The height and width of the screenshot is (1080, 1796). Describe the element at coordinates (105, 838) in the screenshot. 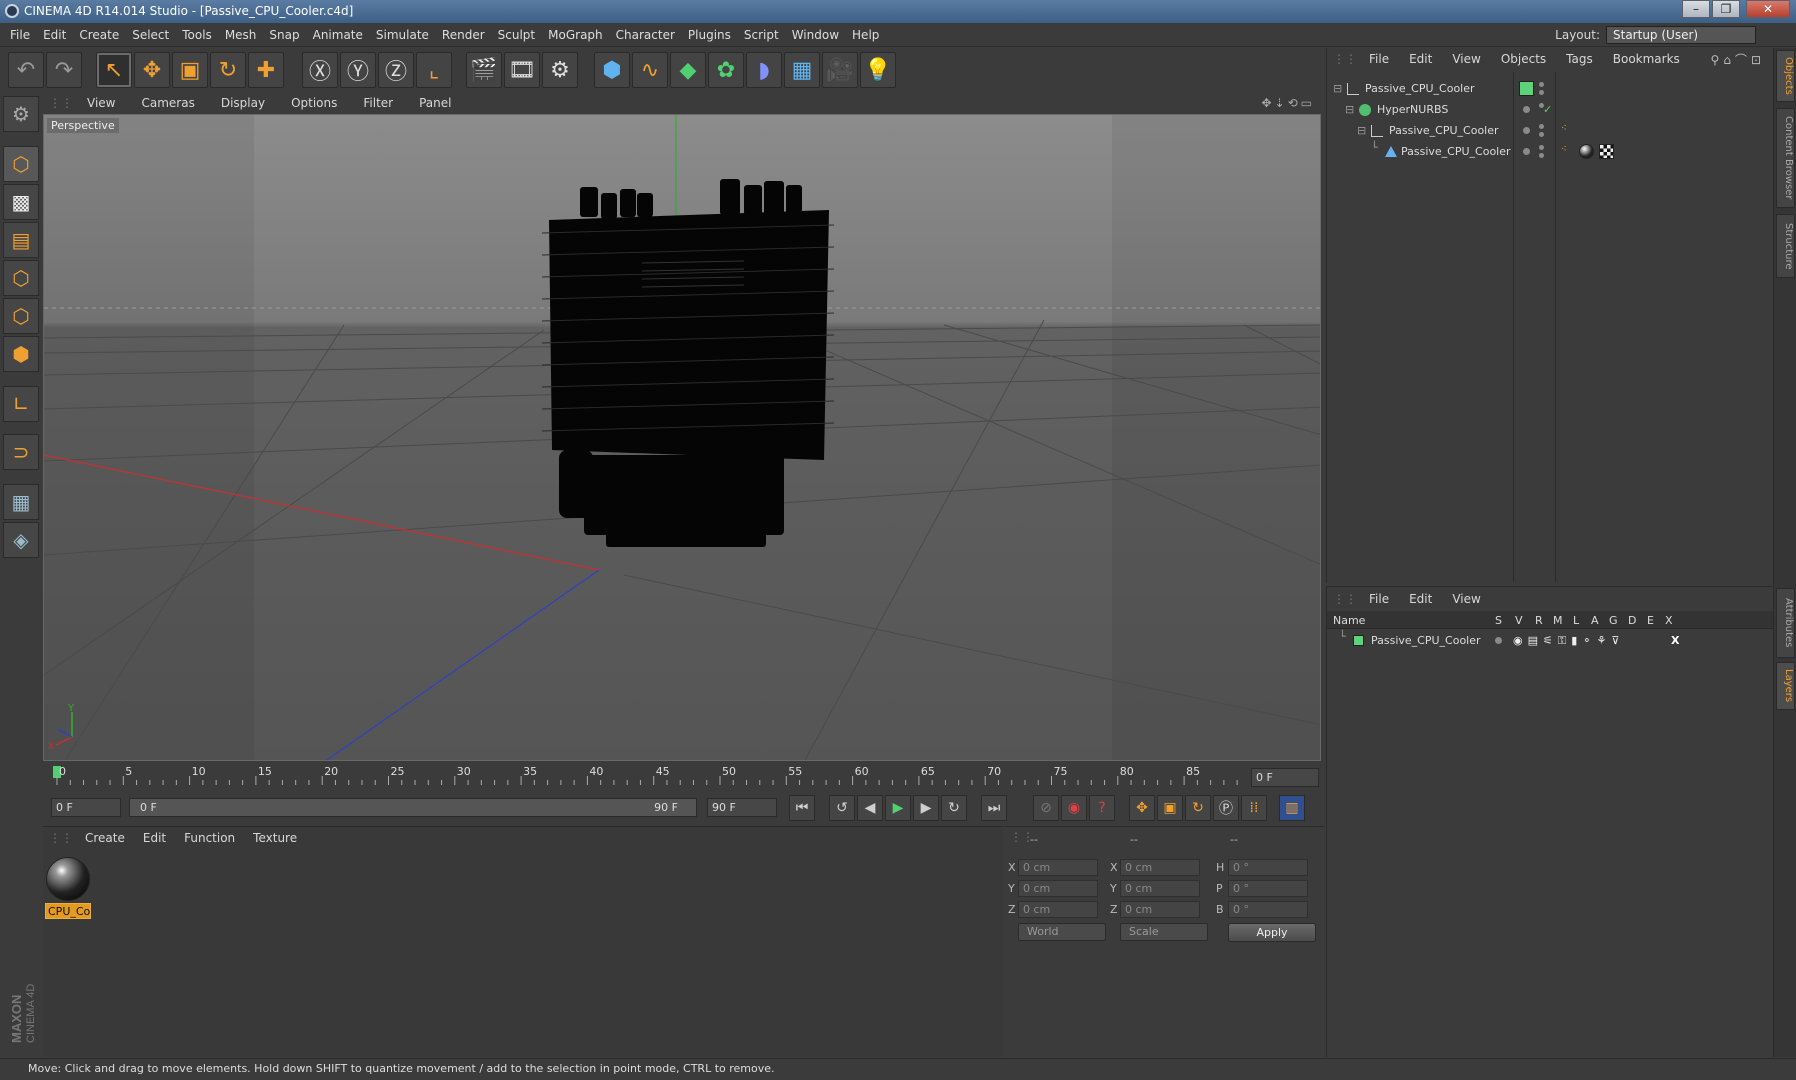

I see `material-menu-create: Create` at that location.